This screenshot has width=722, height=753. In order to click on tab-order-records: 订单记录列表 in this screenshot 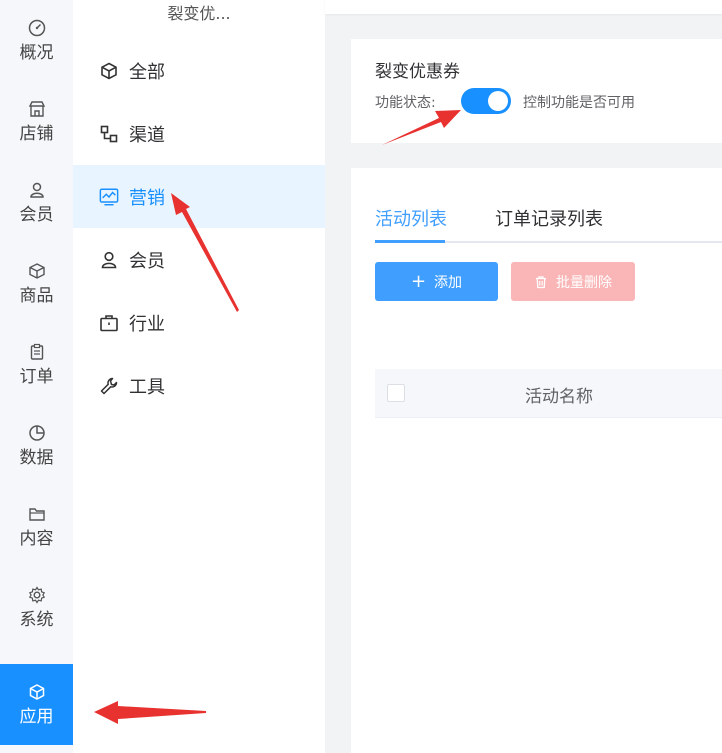, I will do `click(549, 218)`.